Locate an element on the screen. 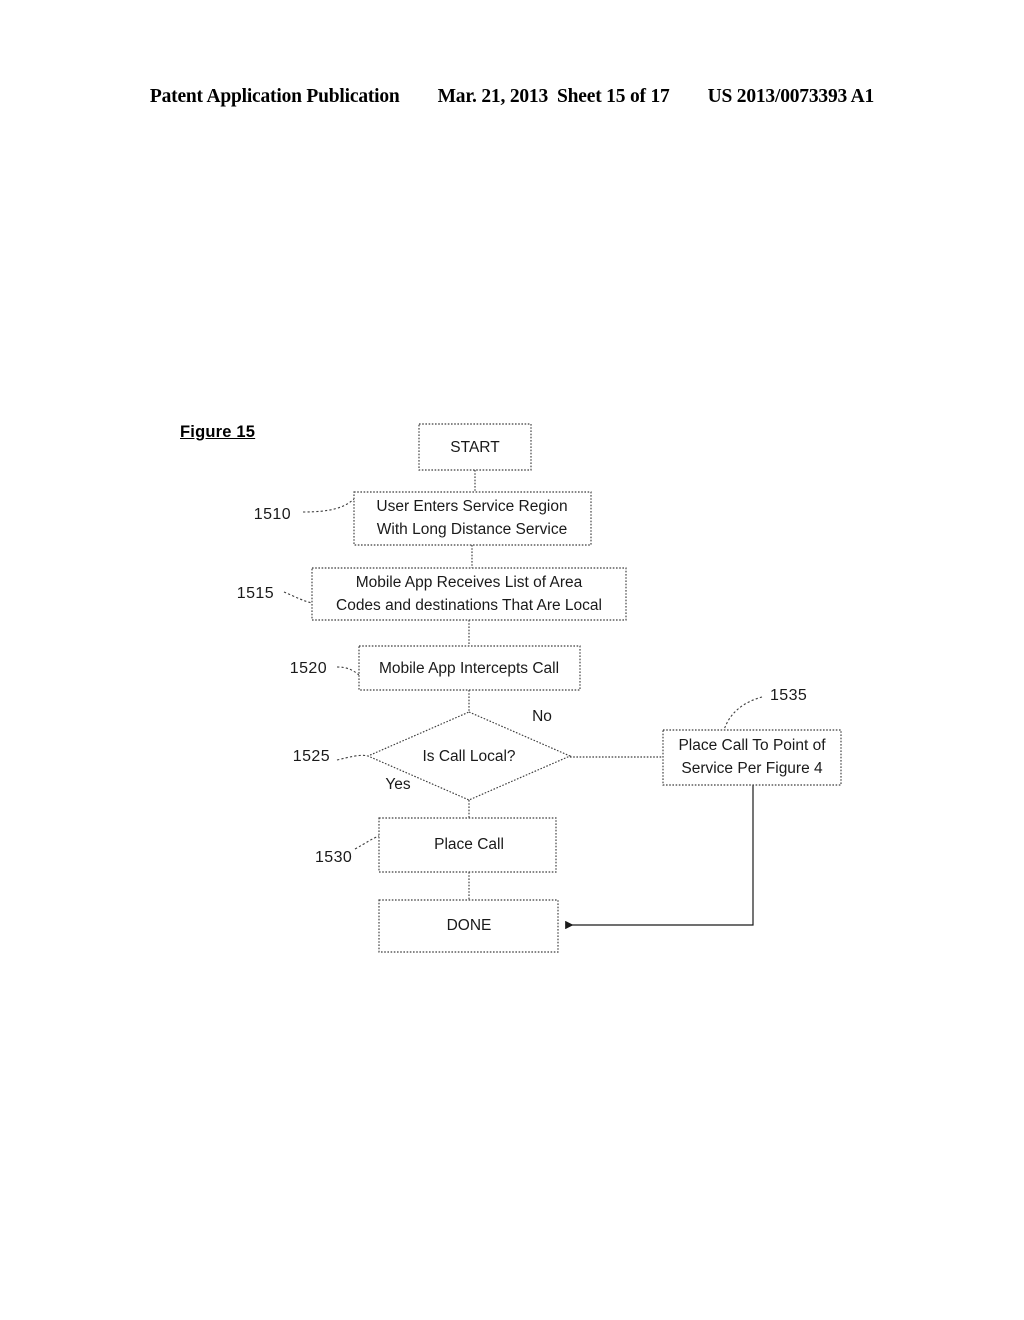 This screenshot has height=1320, width=1024. node-done-label: DONE is located at coordinates (469, 925).